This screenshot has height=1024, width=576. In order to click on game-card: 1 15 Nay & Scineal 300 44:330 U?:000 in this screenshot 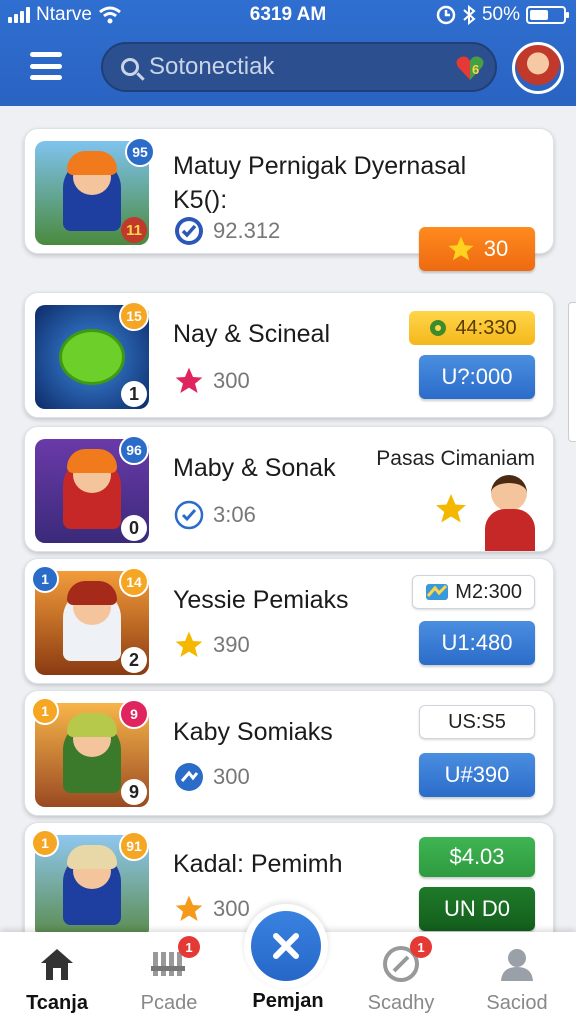, I will do `click(289, 355)`.